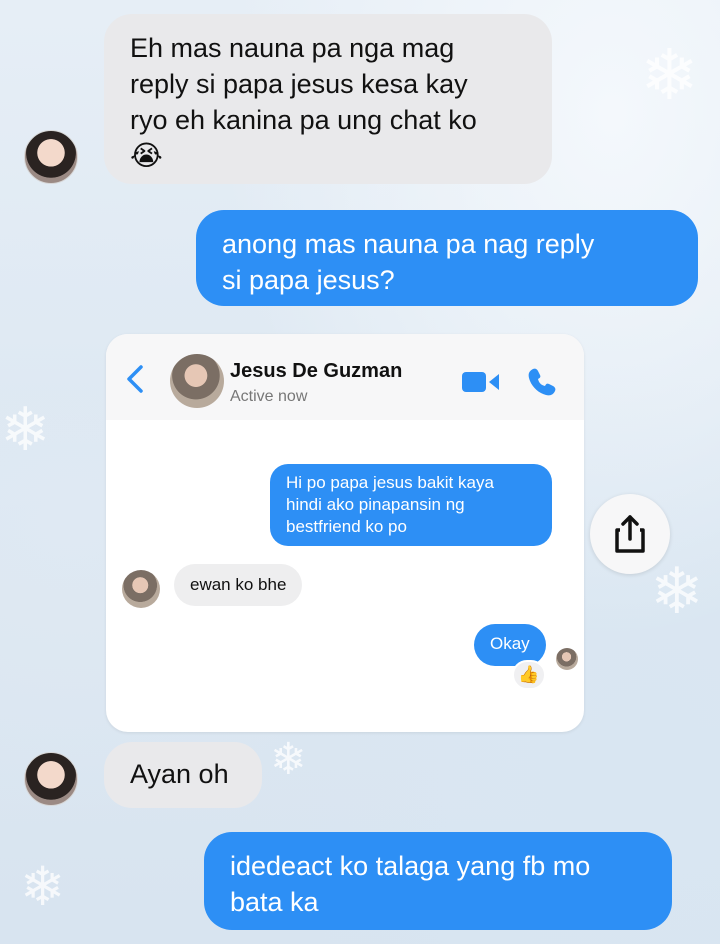 The image size is (720, 944). Describe the element at coordinates (408, 244) in the screenshot. I see `message-text-line: anong mas nauna pa nag reply` at that location.